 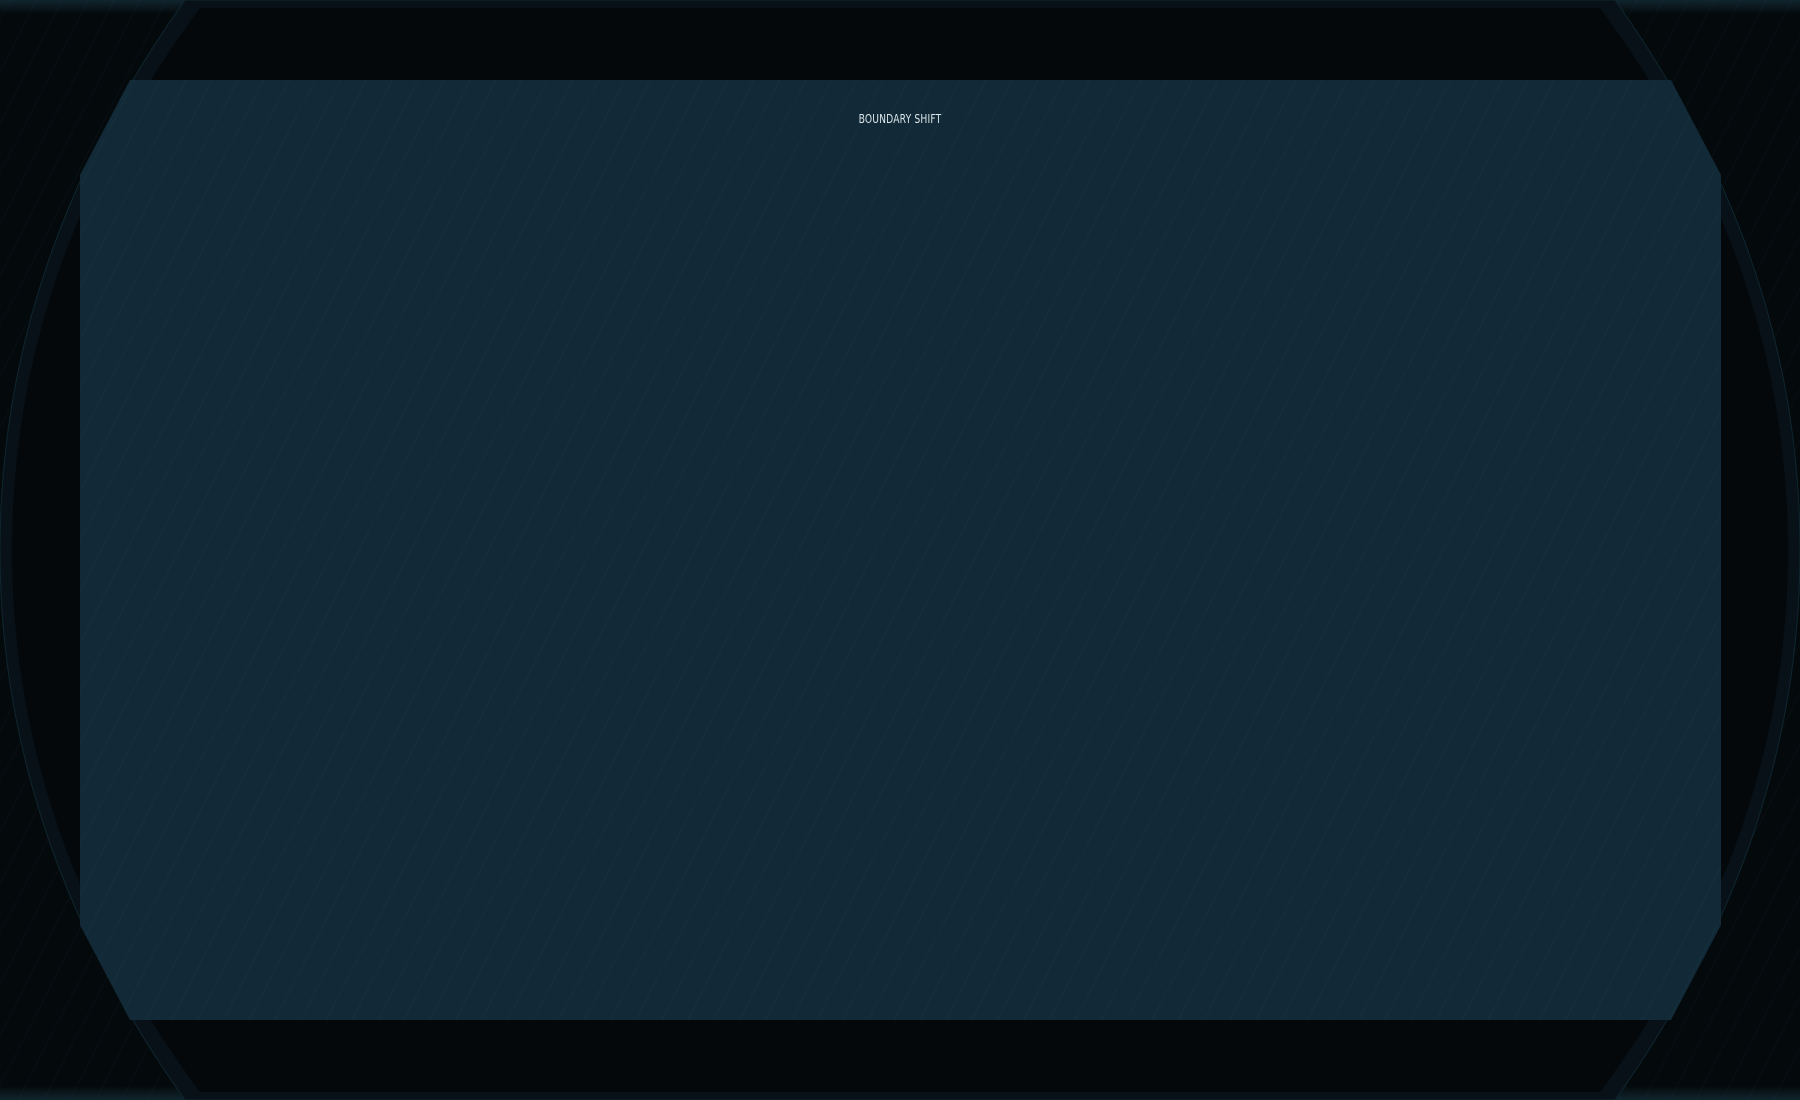 What do you see at coordinates (900, 119) in the screenshot?
I see `game-title: BOUNDARY SHIFT` at bounding box center [900, 119].